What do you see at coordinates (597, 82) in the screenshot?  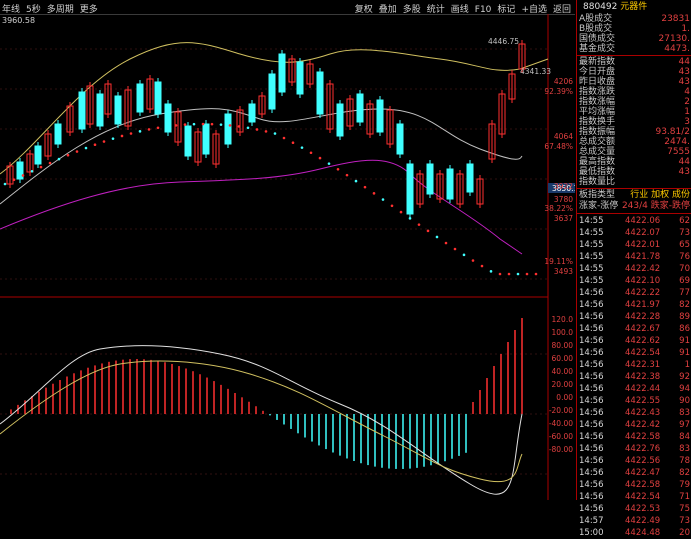 I see `index-stat-label: 昨日收盘` at bounding box center [597, 82].